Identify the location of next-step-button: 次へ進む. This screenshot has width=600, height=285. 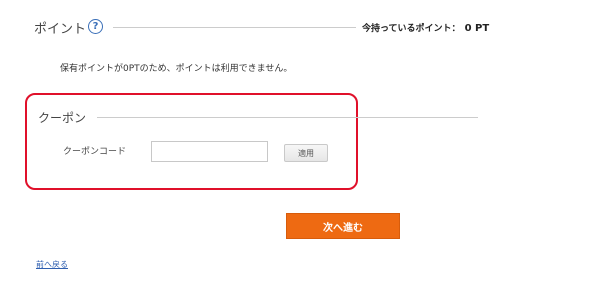
(343, 226).